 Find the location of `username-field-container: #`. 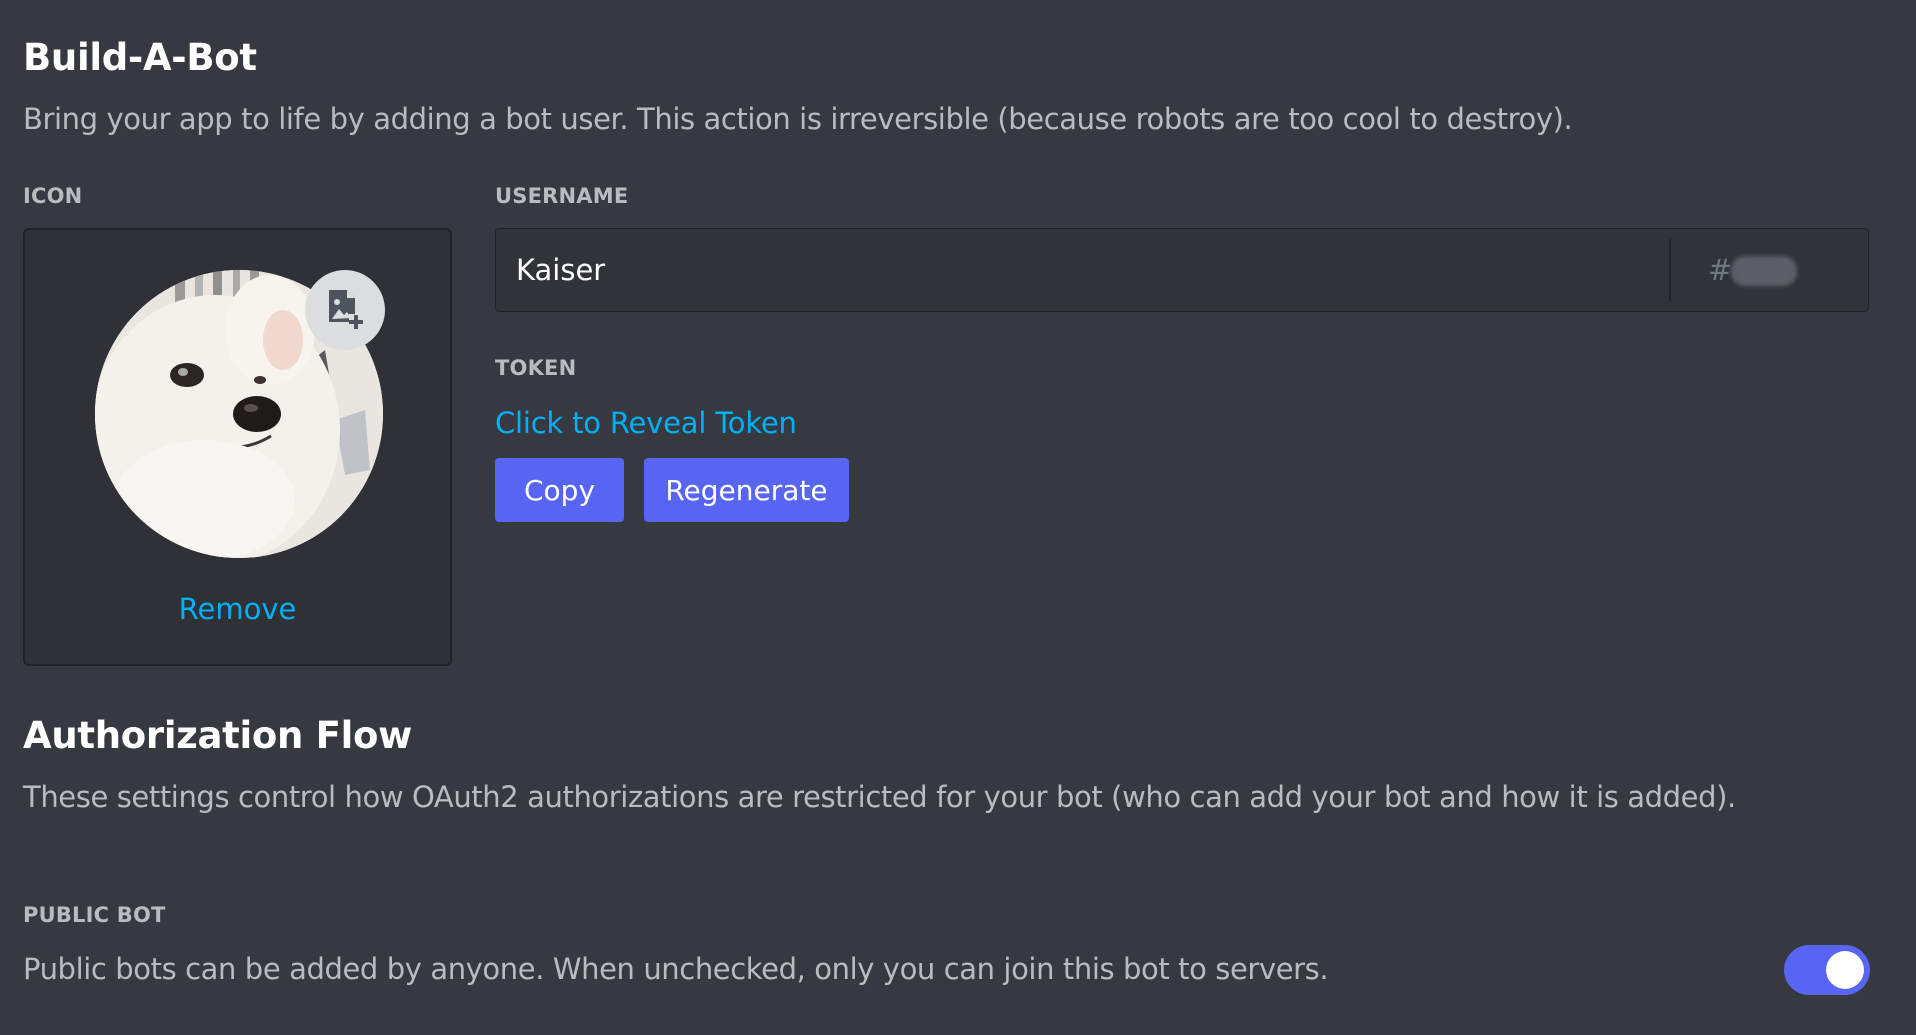

username-field-container: # is located at coordinates (1182, 270).